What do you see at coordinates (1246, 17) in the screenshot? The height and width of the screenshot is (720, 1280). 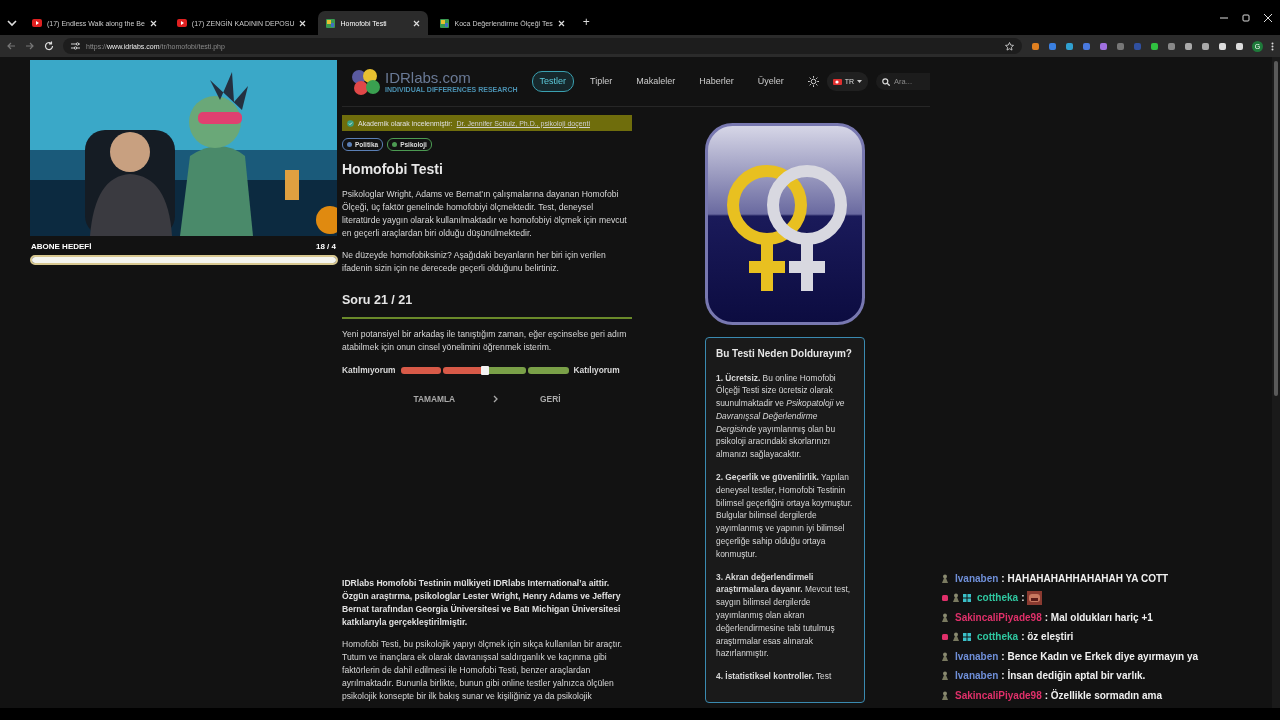 I see `restore-icon` at bounding box center [1246, 17].